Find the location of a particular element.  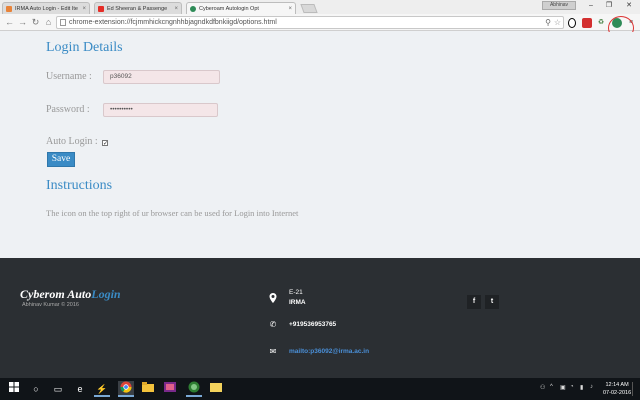

tab-label: Ed Sheeran & Passenge is located at coordinates (137, 8).